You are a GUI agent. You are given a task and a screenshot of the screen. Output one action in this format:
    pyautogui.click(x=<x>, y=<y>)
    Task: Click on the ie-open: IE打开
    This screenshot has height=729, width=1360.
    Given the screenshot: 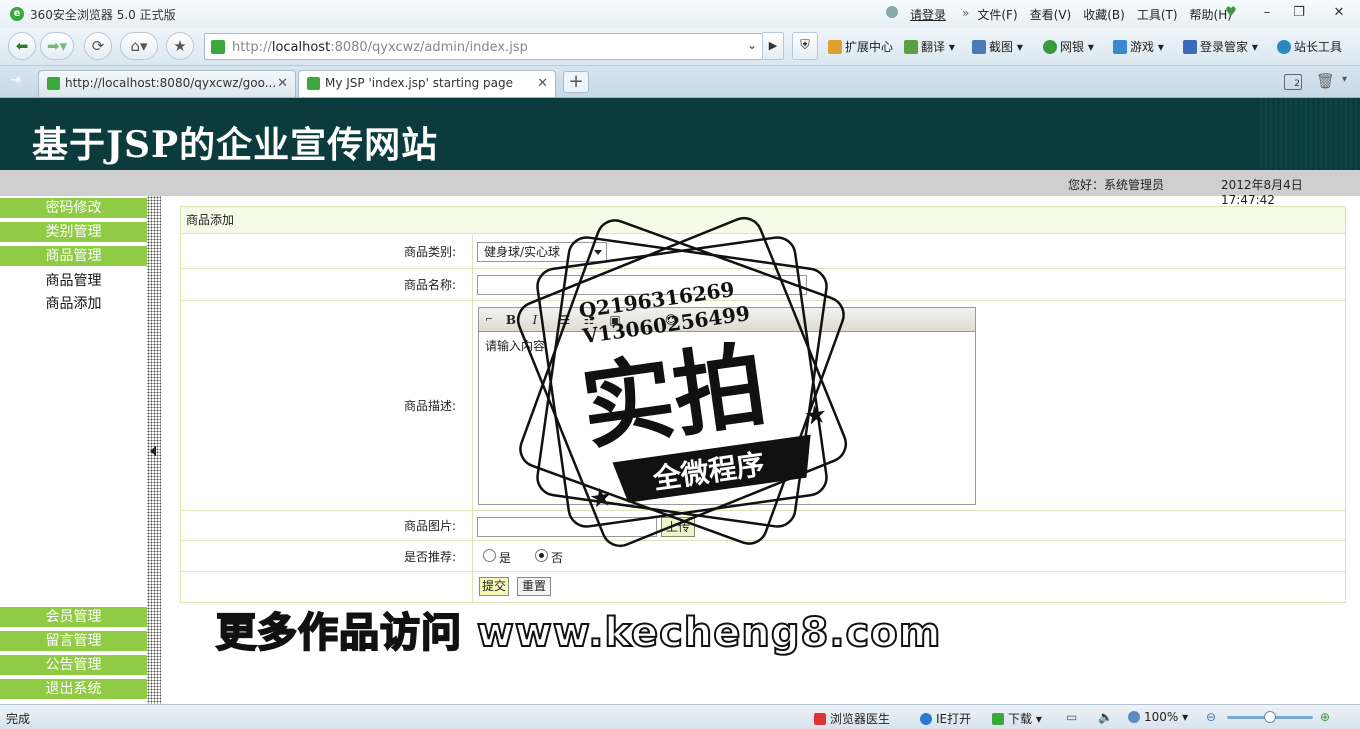 What is the action you would take?
    pyautogui.click(x=945, y=718)
    